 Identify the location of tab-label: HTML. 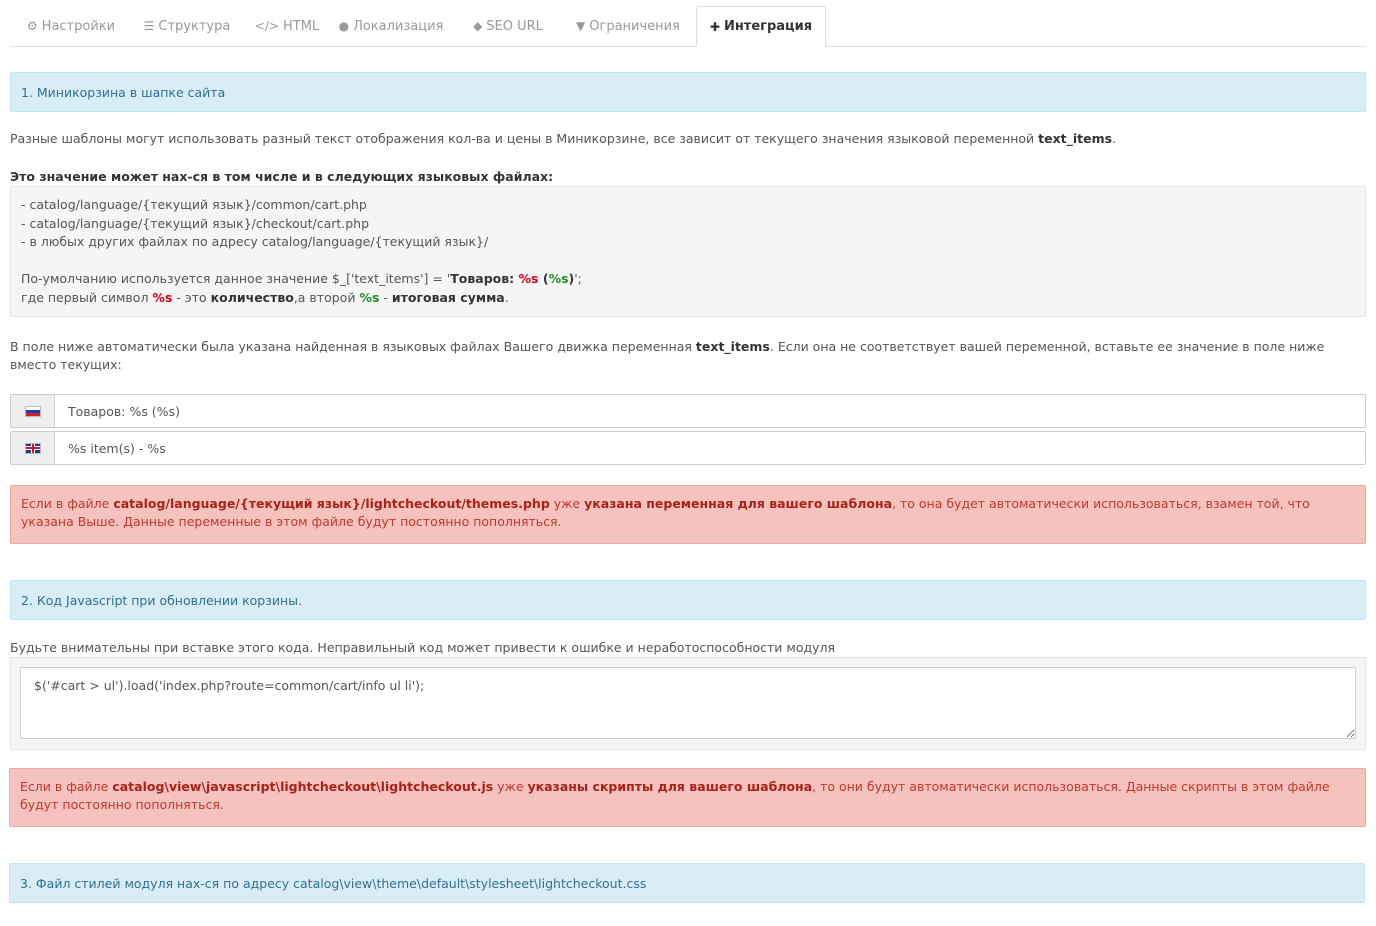
(301, 26).